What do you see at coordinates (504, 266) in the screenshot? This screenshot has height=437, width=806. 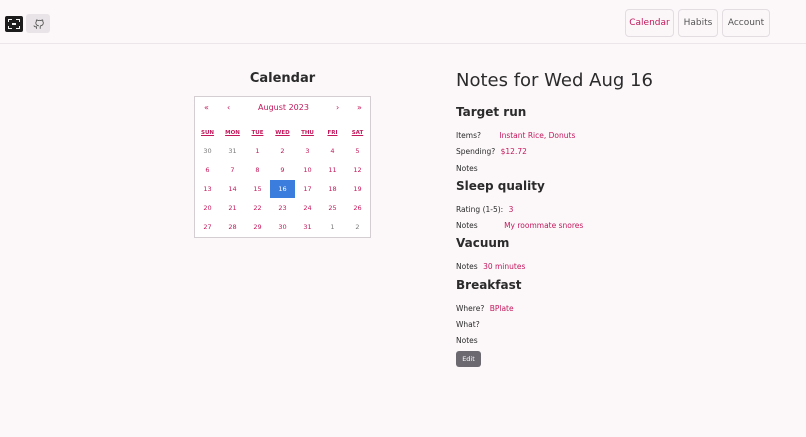 I see `vacuum-notes-value: 30 minutes` at bounding box center [504, 266].